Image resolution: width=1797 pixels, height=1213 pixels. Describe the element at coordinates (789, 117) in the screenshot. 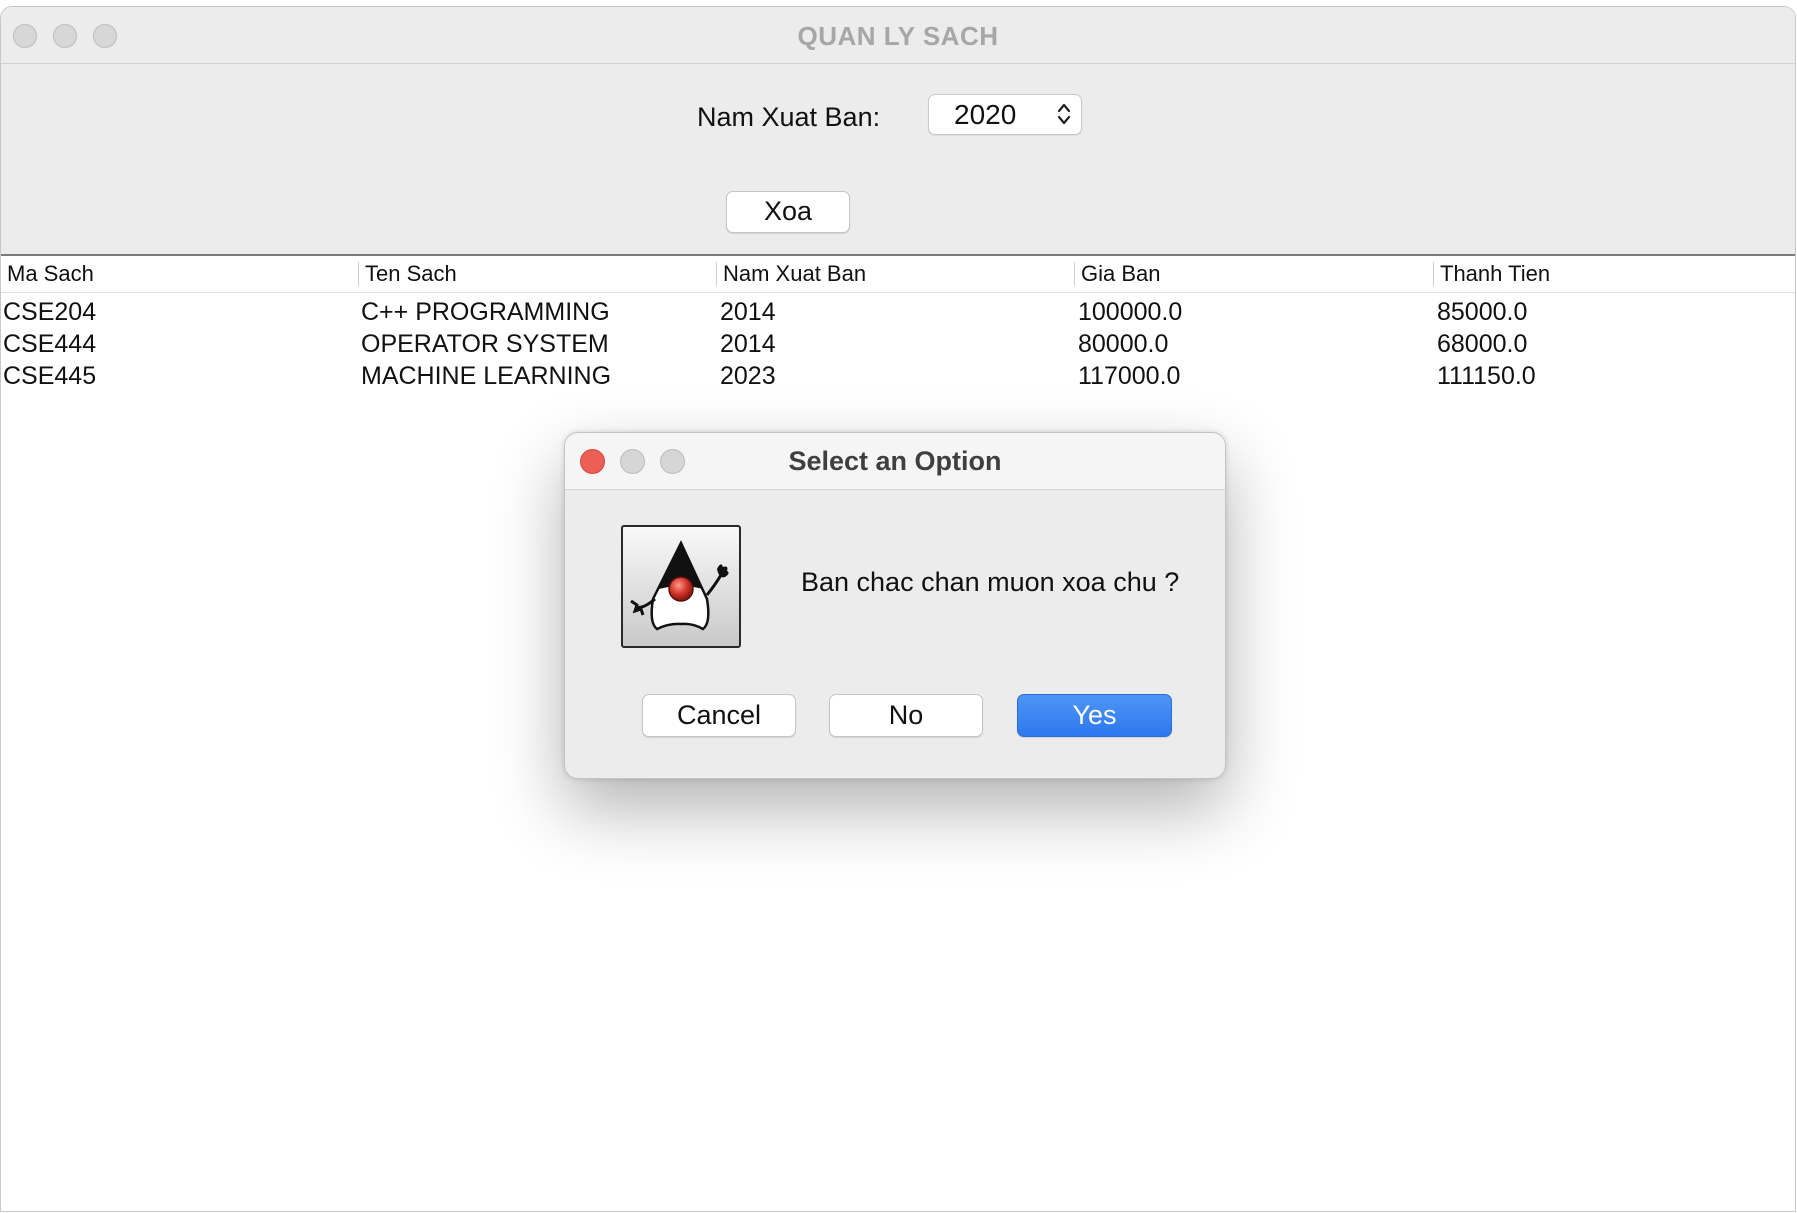

I see `year-label: Nam Xuat Ban:` at that location.